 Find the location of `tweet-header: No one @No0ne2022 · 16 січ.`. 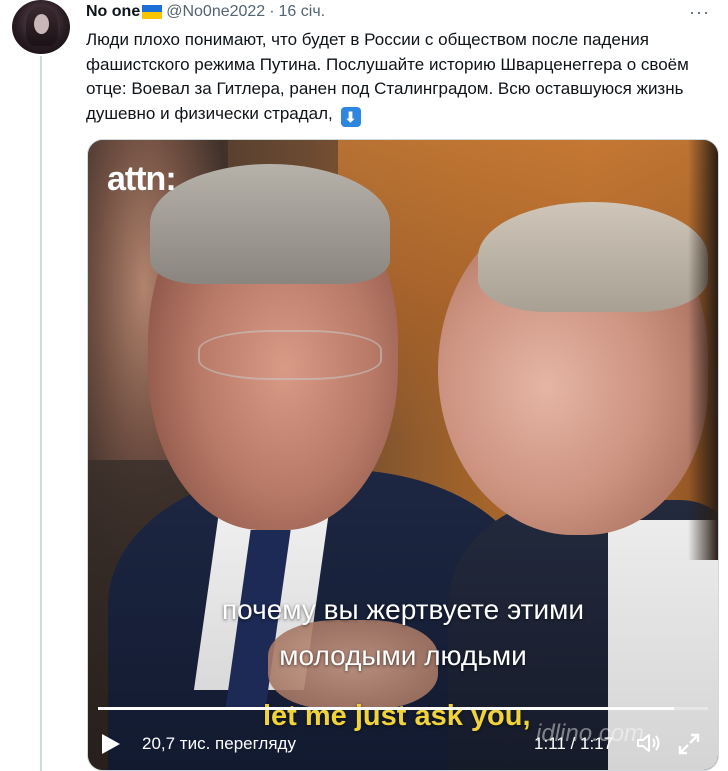

tweet-header: No one @No0ne2022 · 16 січ. is located at coordinates (205, 12).